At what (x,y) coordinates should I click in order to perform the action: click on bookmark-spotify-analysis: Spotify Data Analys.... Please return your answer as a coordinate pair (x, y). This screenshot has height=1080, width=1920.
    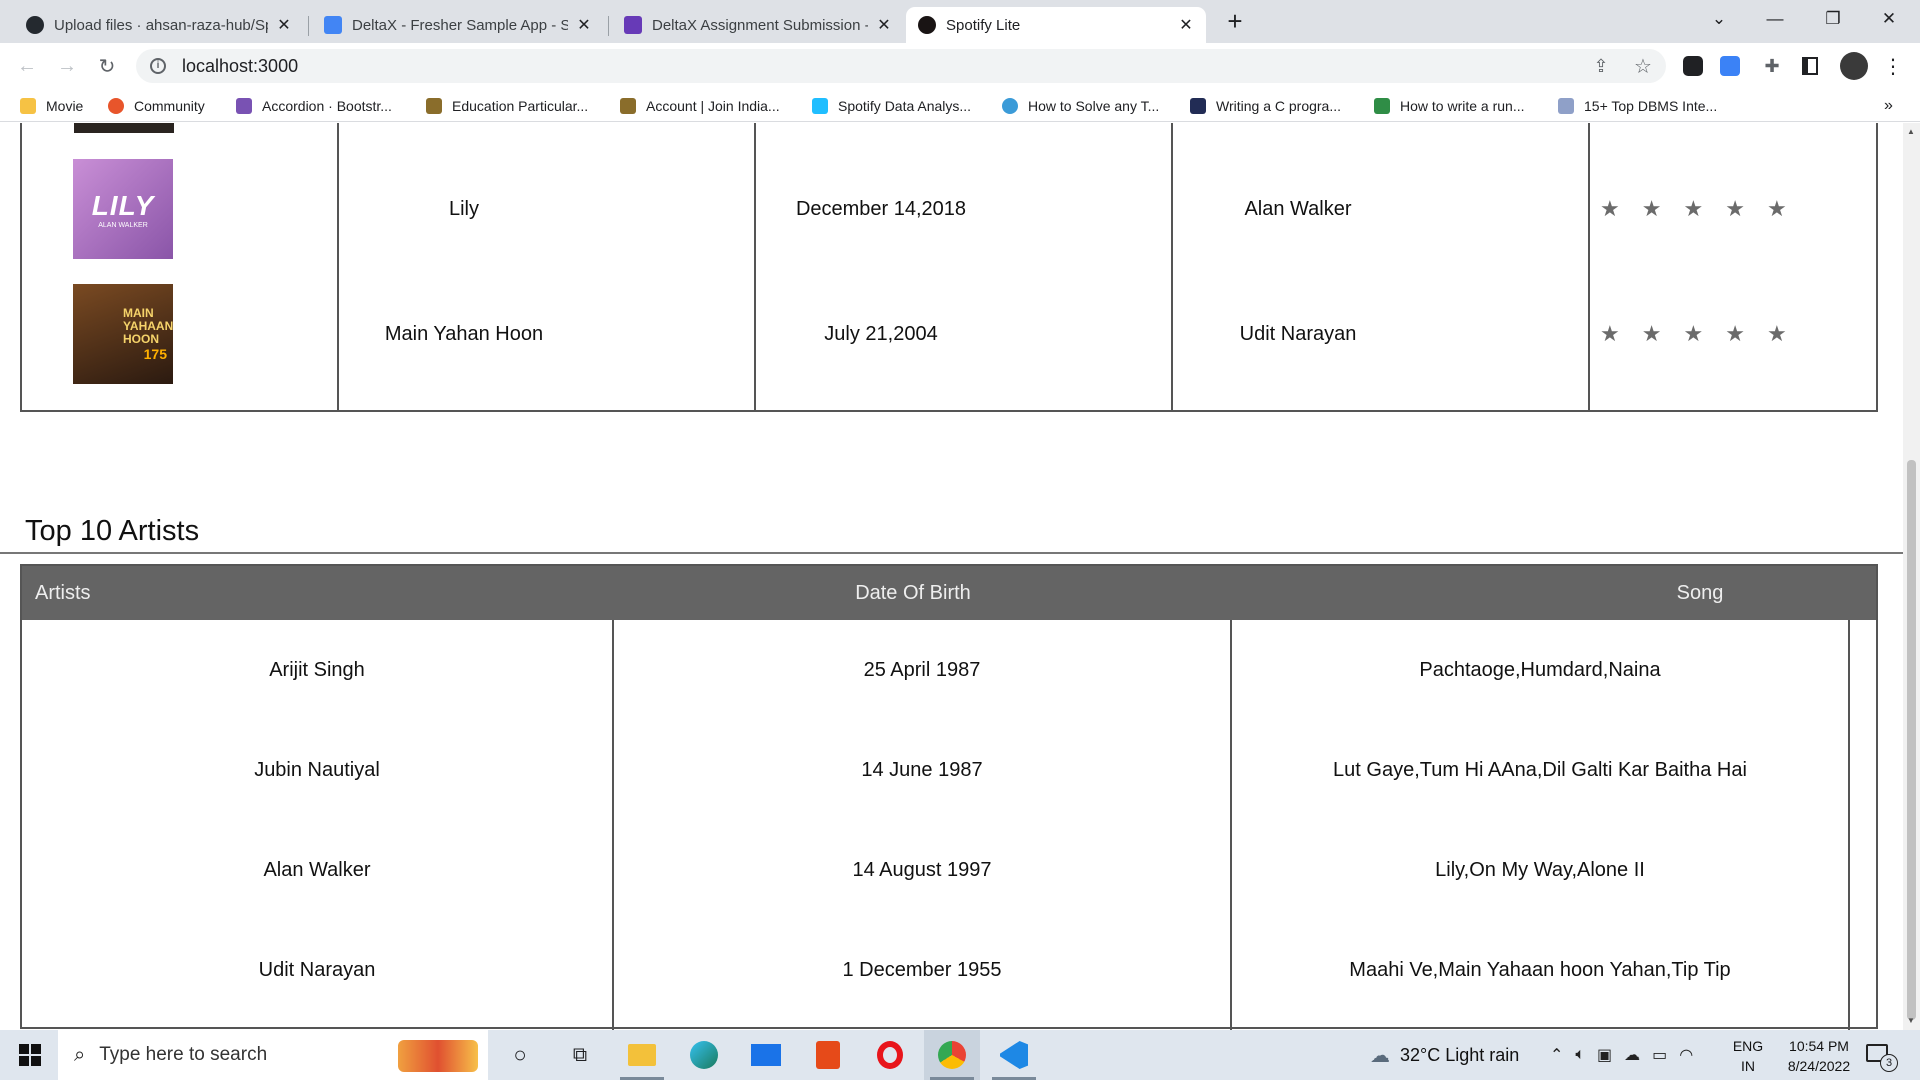
    Looking at the image, I should click on (891, 106).